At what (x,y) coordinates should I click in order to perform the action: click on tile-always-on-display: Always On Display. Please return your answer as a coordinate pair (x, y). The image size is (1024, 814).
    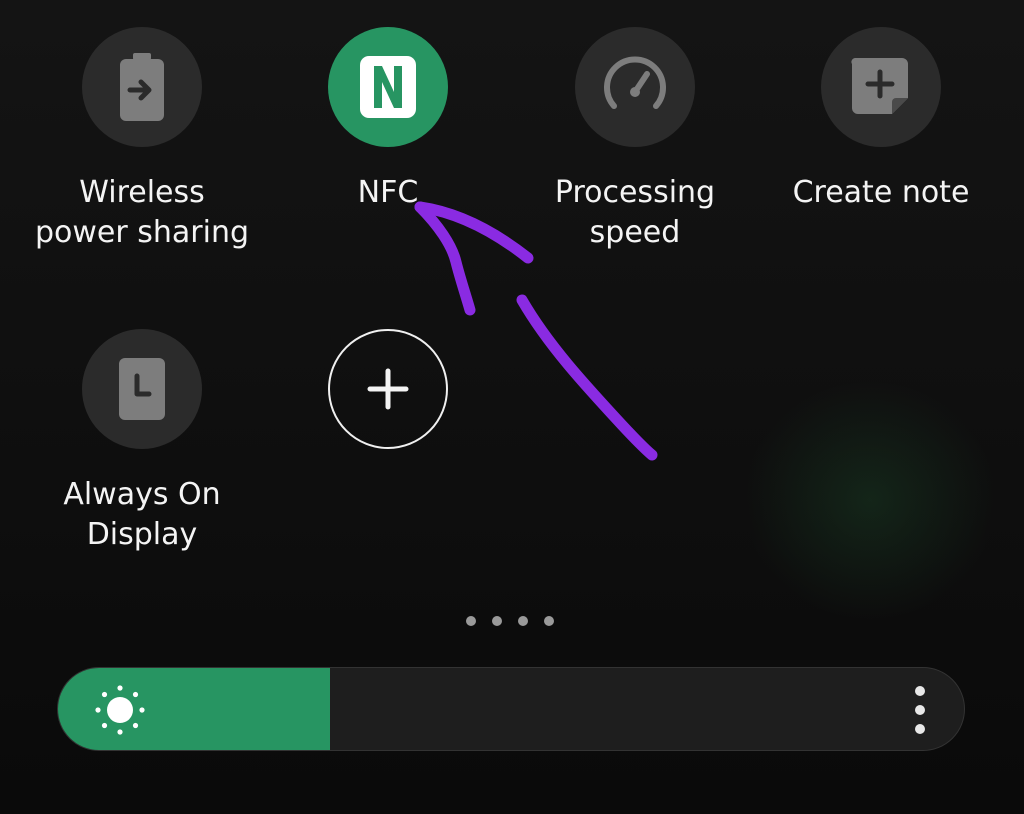
    Looking at the image, I should click on (142, 442).